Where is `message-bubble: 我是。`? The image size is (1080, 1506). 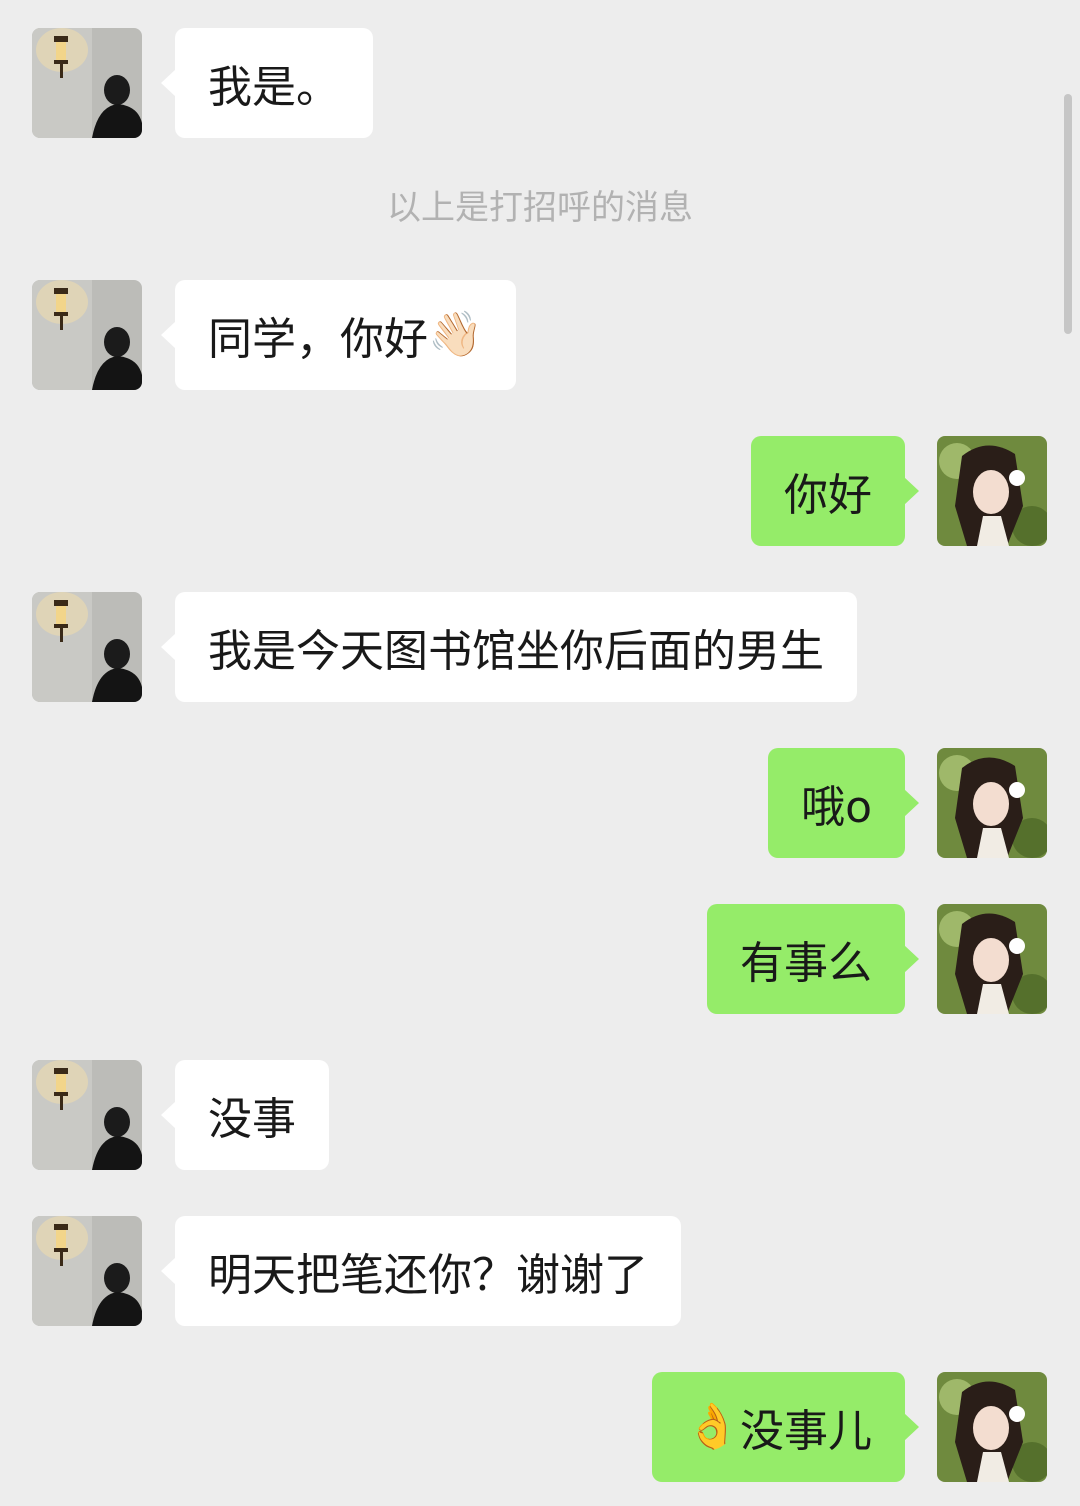
message-bubble: 我是。 is located at coordinates (267, 83).